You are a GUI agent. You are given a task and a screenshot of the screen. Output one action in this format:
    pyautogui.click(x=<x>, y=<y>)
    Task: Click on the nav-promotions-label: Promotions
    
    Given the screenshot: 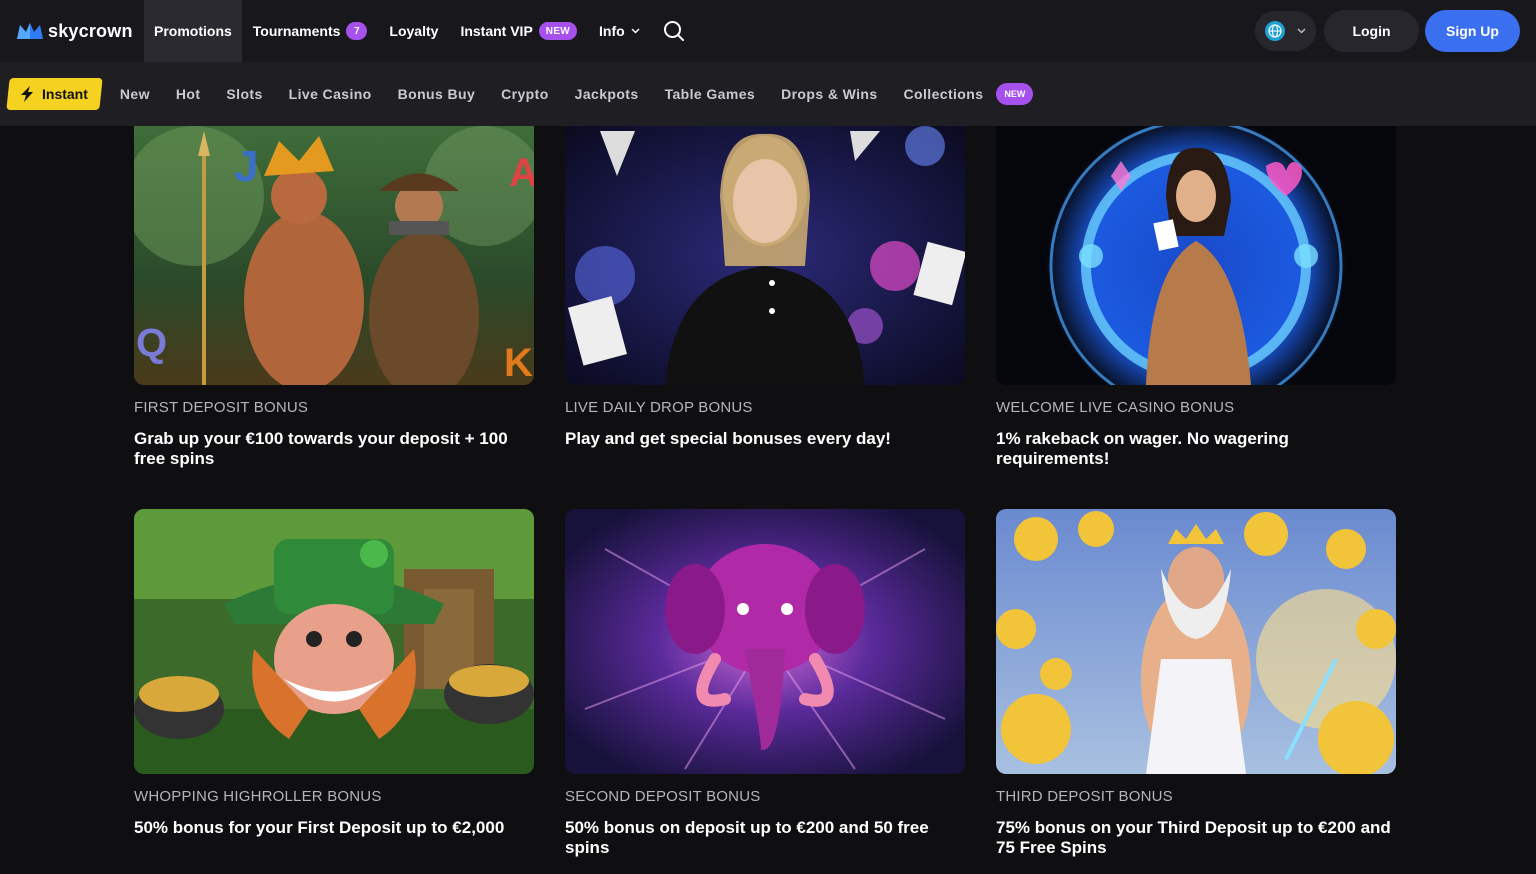 What is the action you would take?
    pyautogui.click(x=193, y=31)
    